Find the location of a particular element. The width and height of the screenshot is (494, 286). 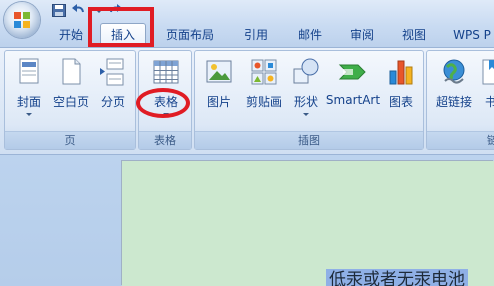

page-break-icon is located at coordinates (112, 72).